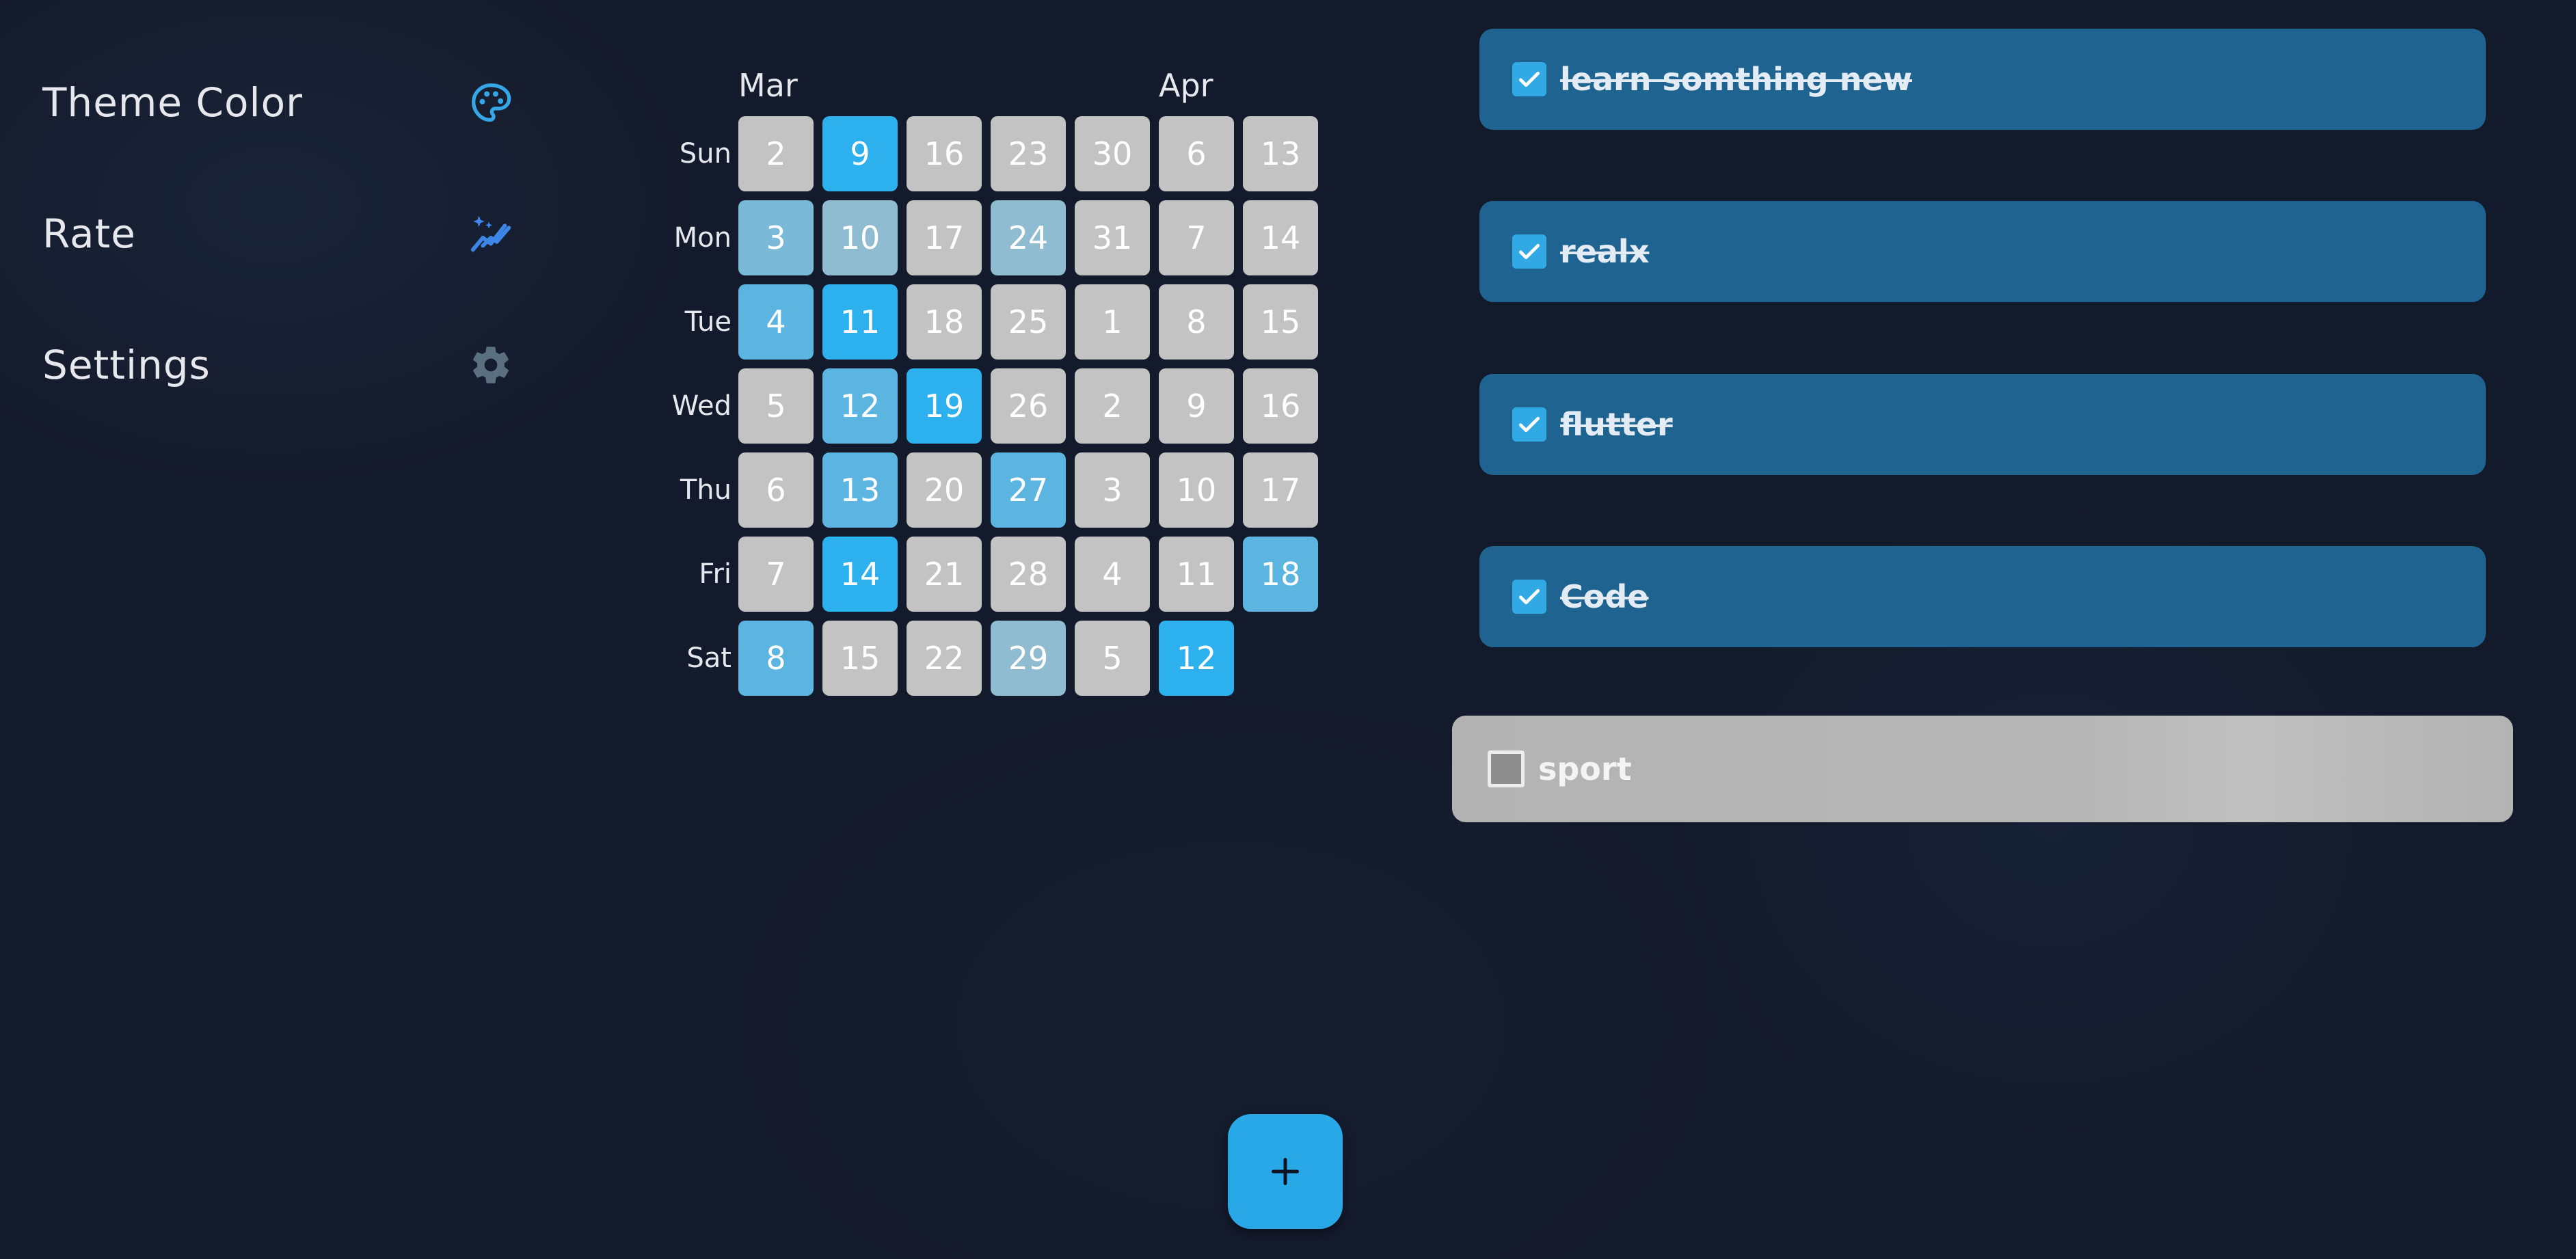 The image size is (2576, 1259). Describe the element at coordinates (1982, 596) in the screenshot. I see `task-item: Code` at that location.